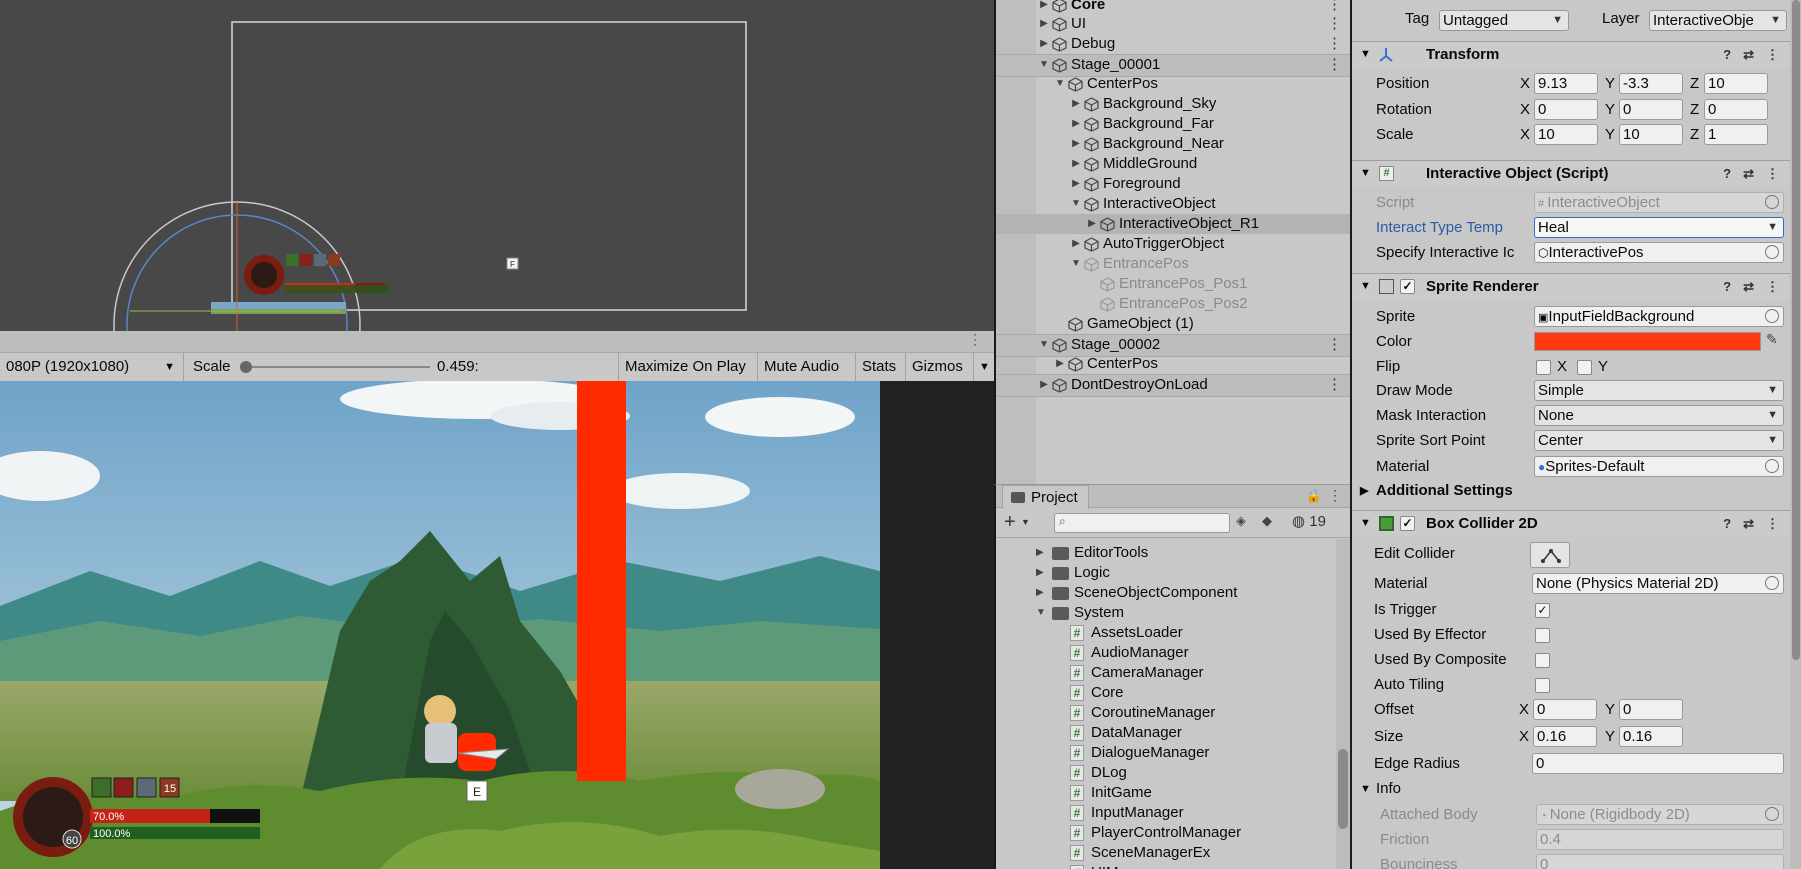 Image resolution: width=1801 pixels, height=869 pixels. I want to click on project-folder-item: ▼ System, so click(1163, 613).